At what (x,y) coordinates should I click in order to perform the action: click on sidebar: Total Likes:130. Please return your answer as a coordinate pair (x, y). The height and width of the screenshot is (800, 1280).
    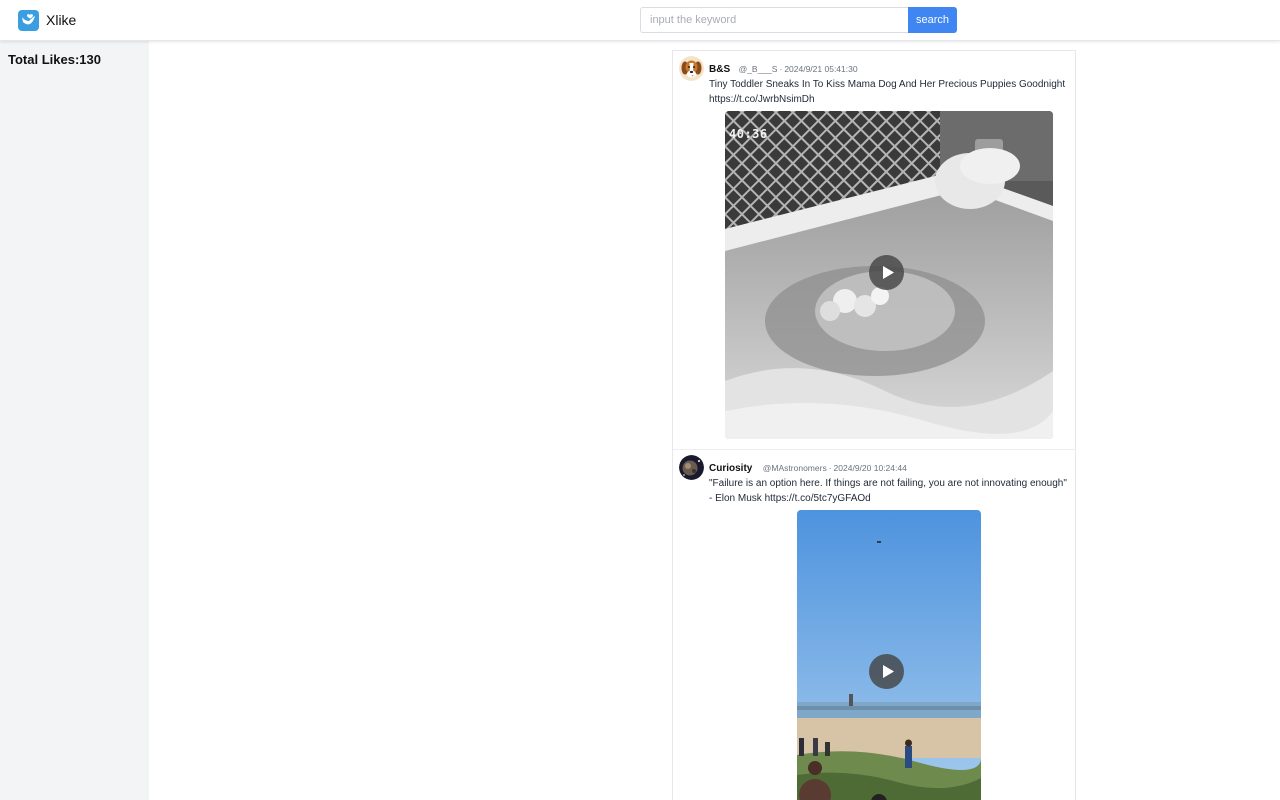
    Looking at the image, I should click on (74, 420).